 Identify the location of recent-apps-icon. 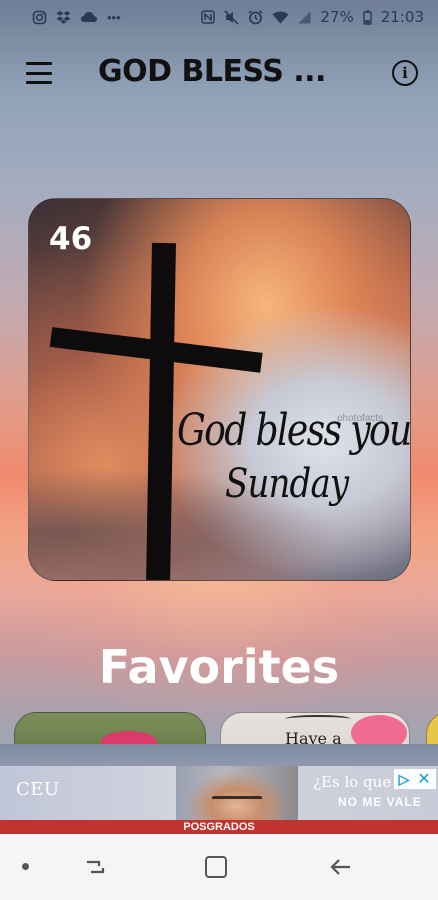
(95, 867).